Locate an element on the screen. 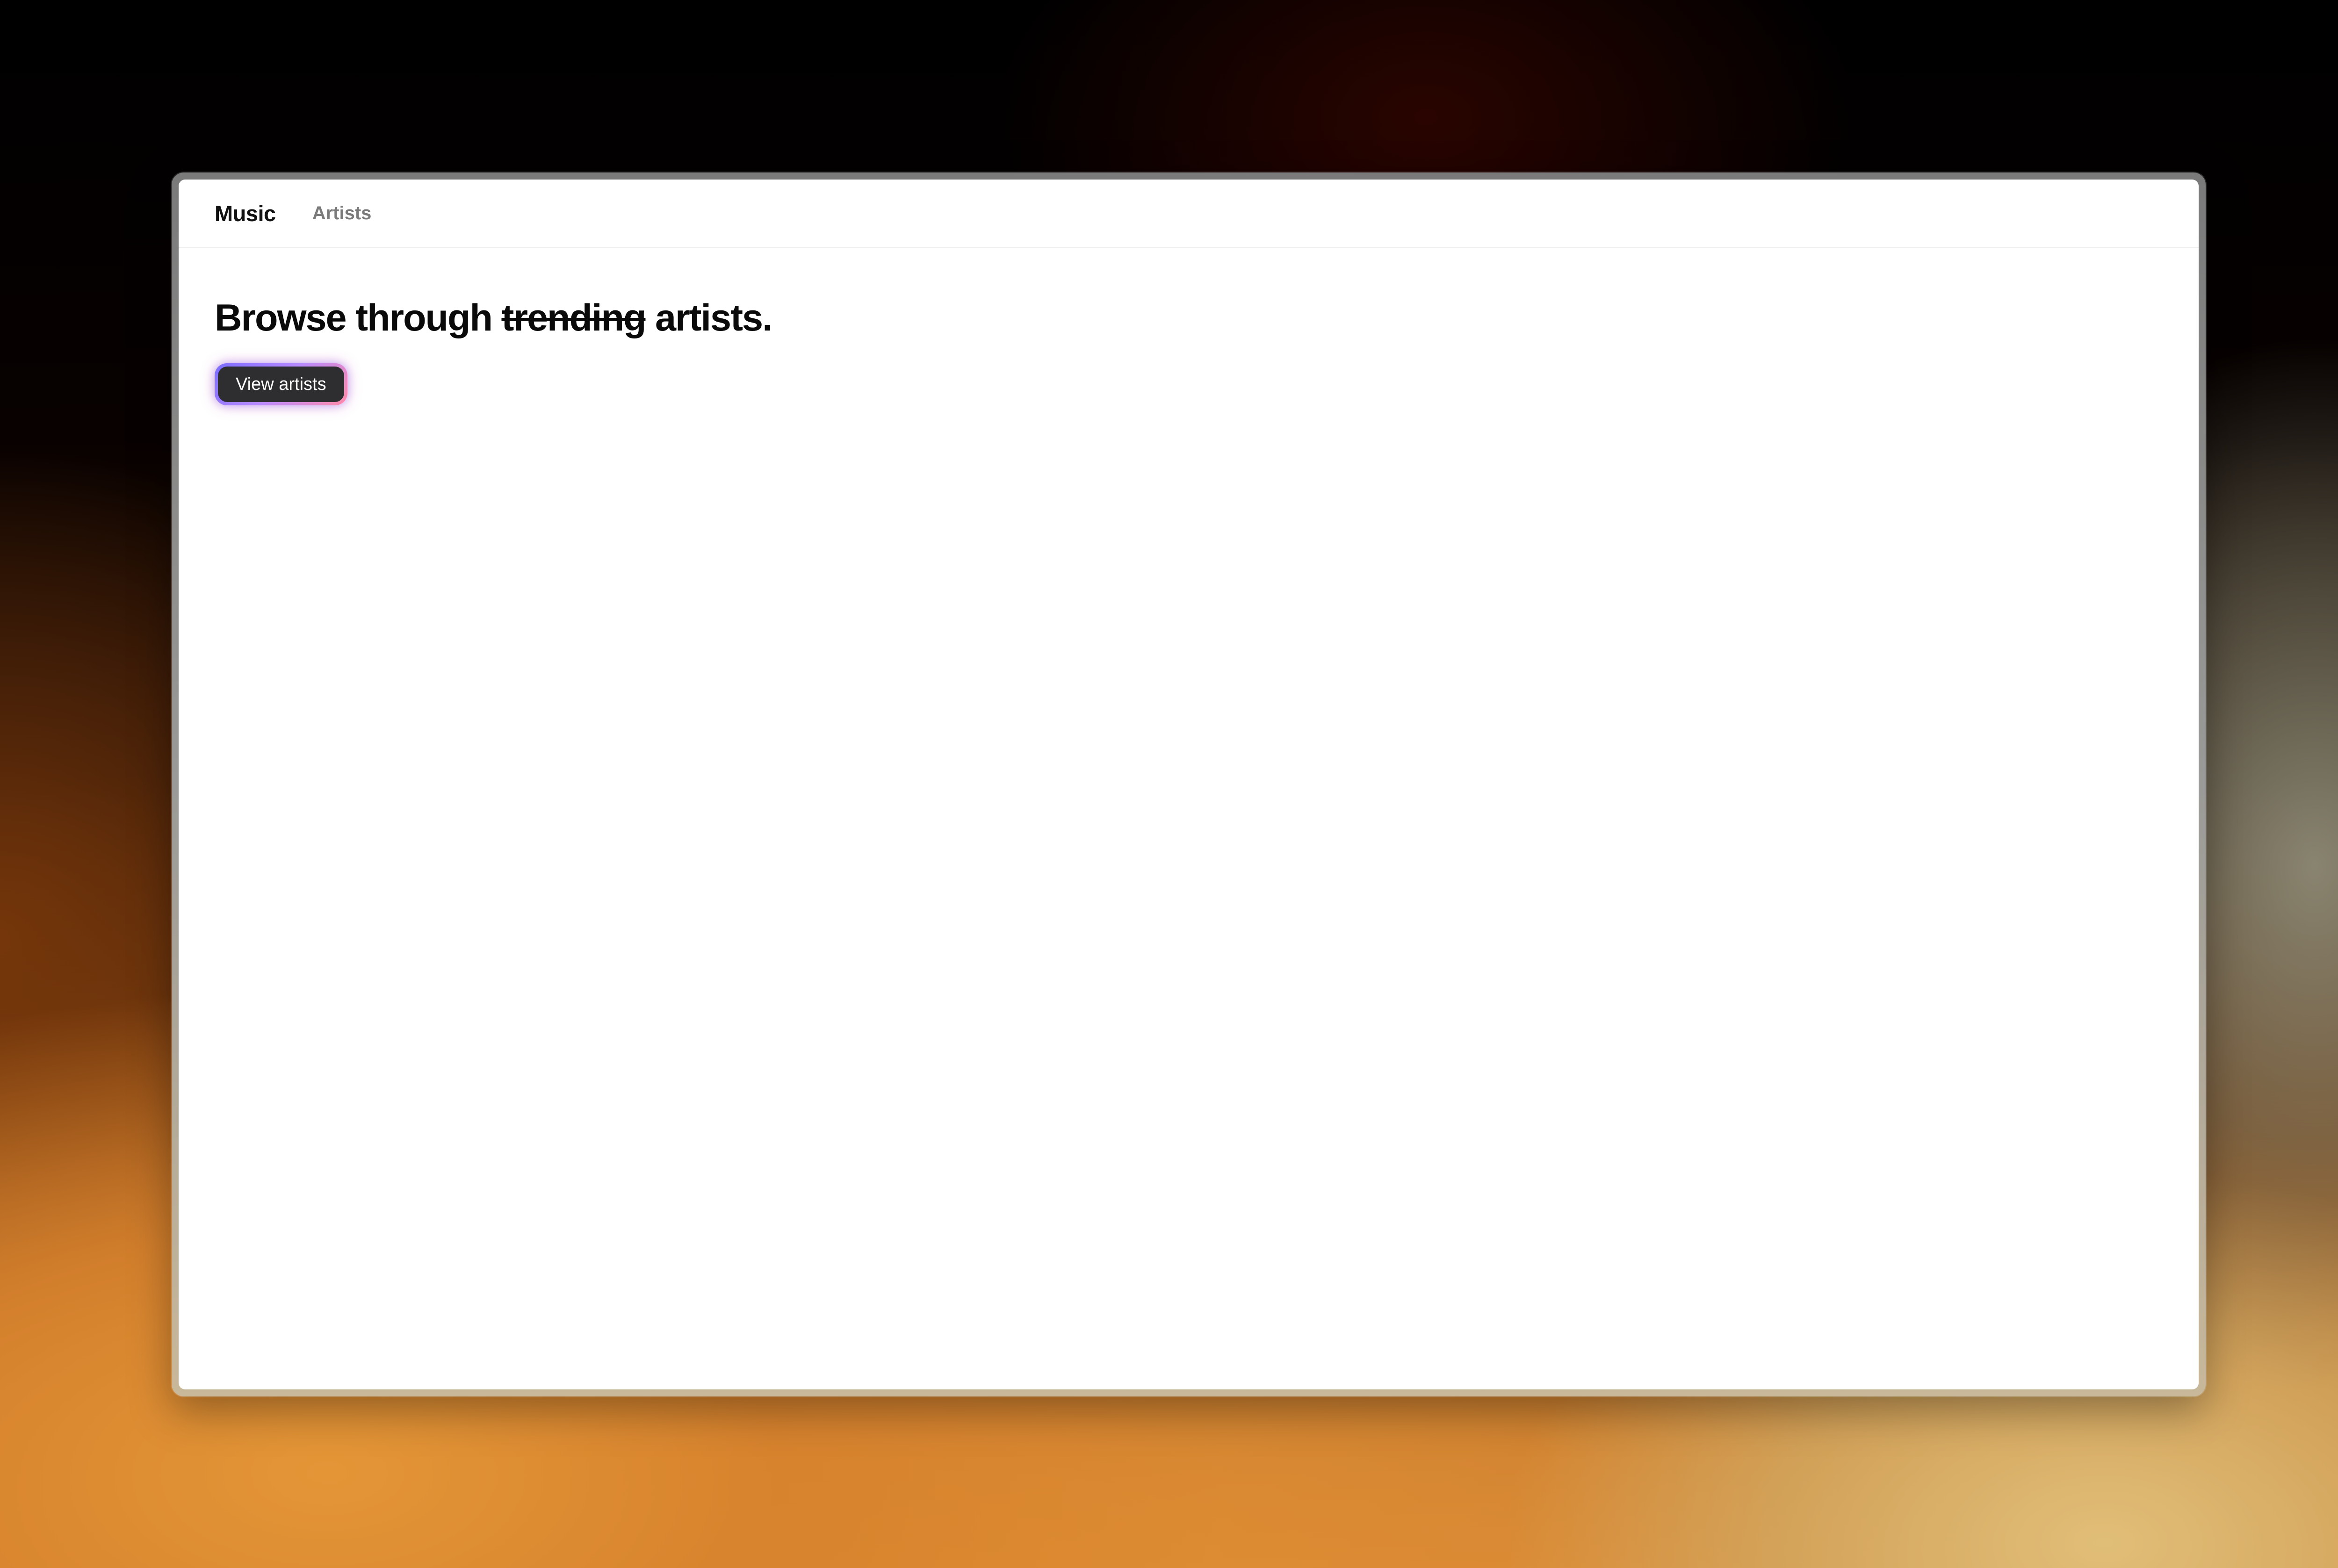 The height and width of the screenshot is (1568, 2338). top-navigation: Music Artists is located at coordinates (1189, 214).